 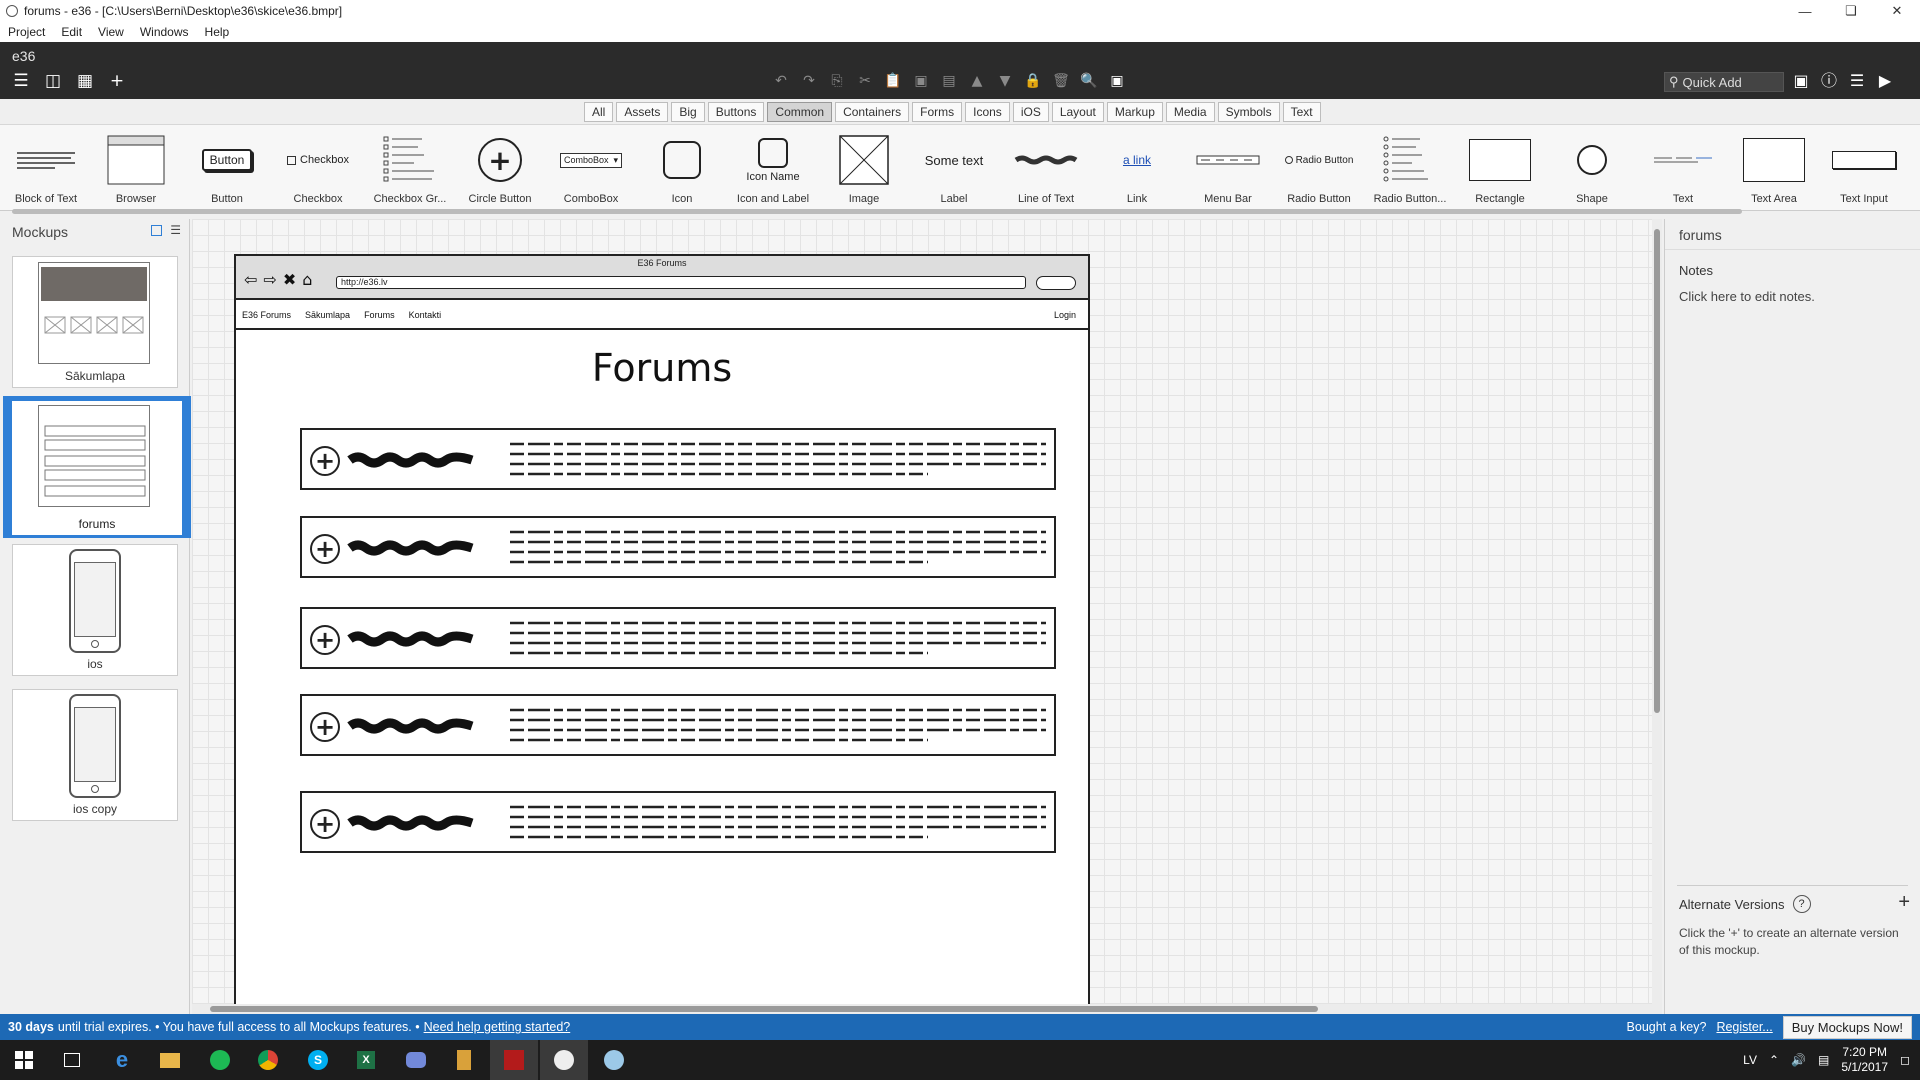 I want to click on mockup-thumb-forums: forums, so click(x=97, y=467).